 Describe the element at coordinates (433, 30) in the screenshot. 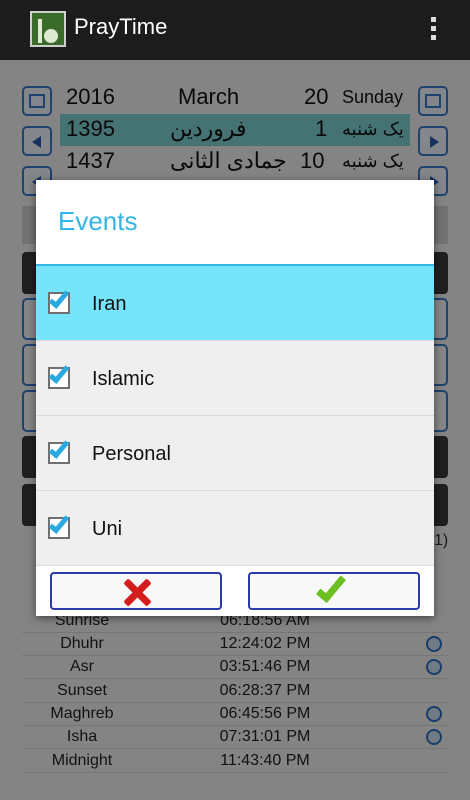

I see `overflow-menu-icon` at that location.